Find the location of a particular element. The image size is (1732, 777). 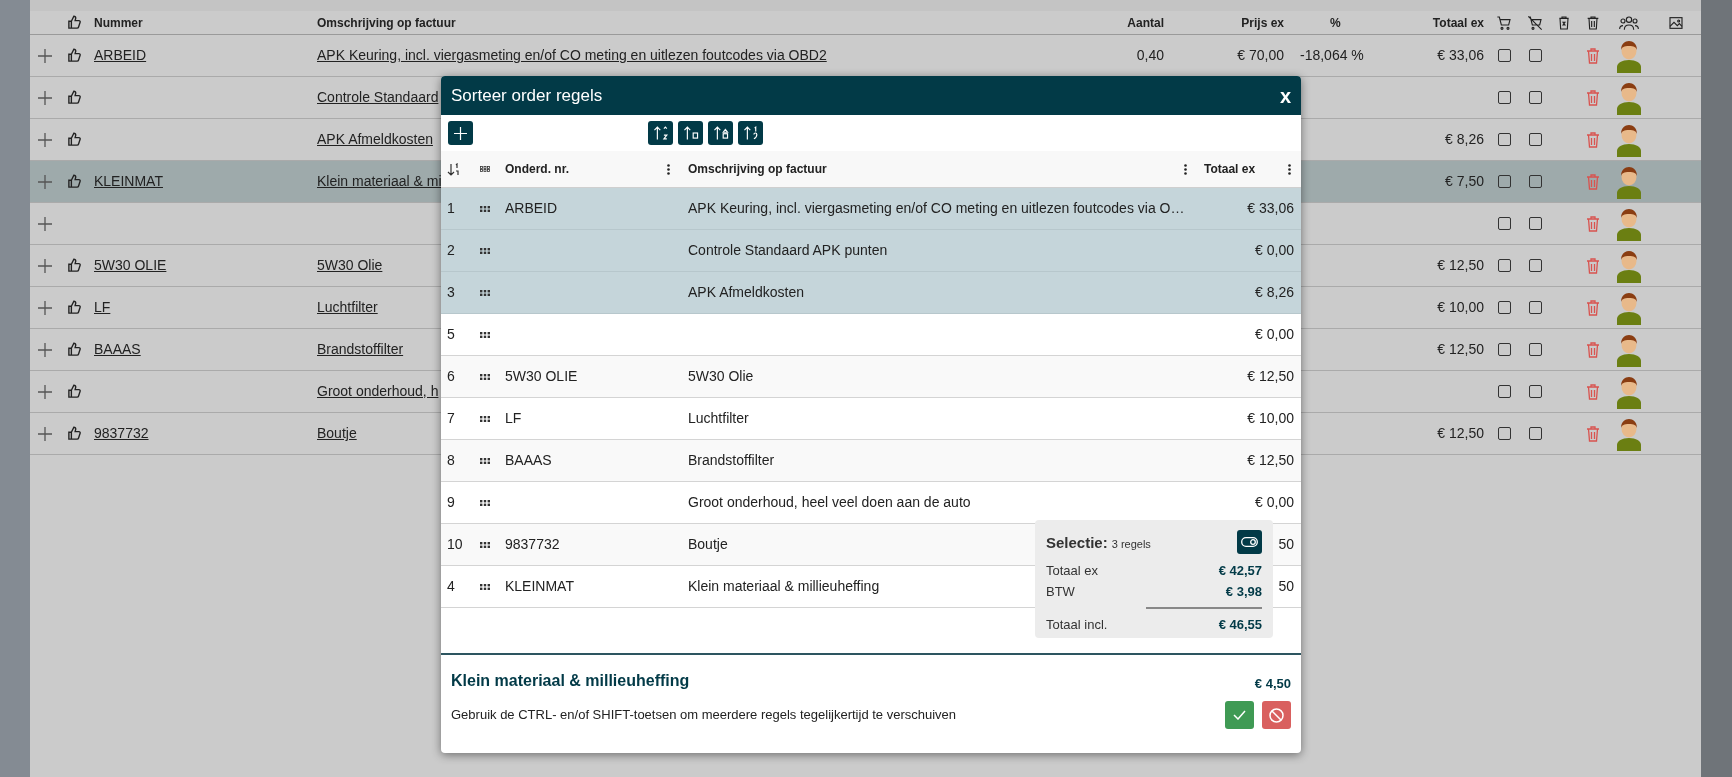

description-text: Groot onderhoud, heel veel doen aan de auto is located at coordinates (829, 502).